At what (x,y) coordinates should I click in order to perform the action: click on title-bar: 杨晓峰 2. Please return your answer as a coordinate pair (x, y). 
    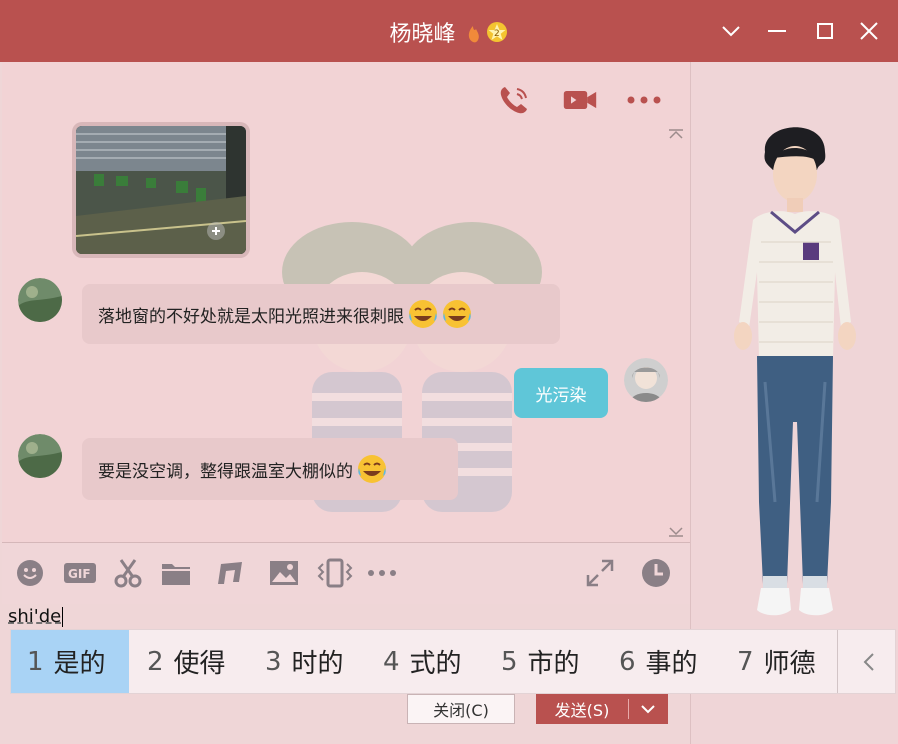
    Looking at the image, I should click on (449, 31).